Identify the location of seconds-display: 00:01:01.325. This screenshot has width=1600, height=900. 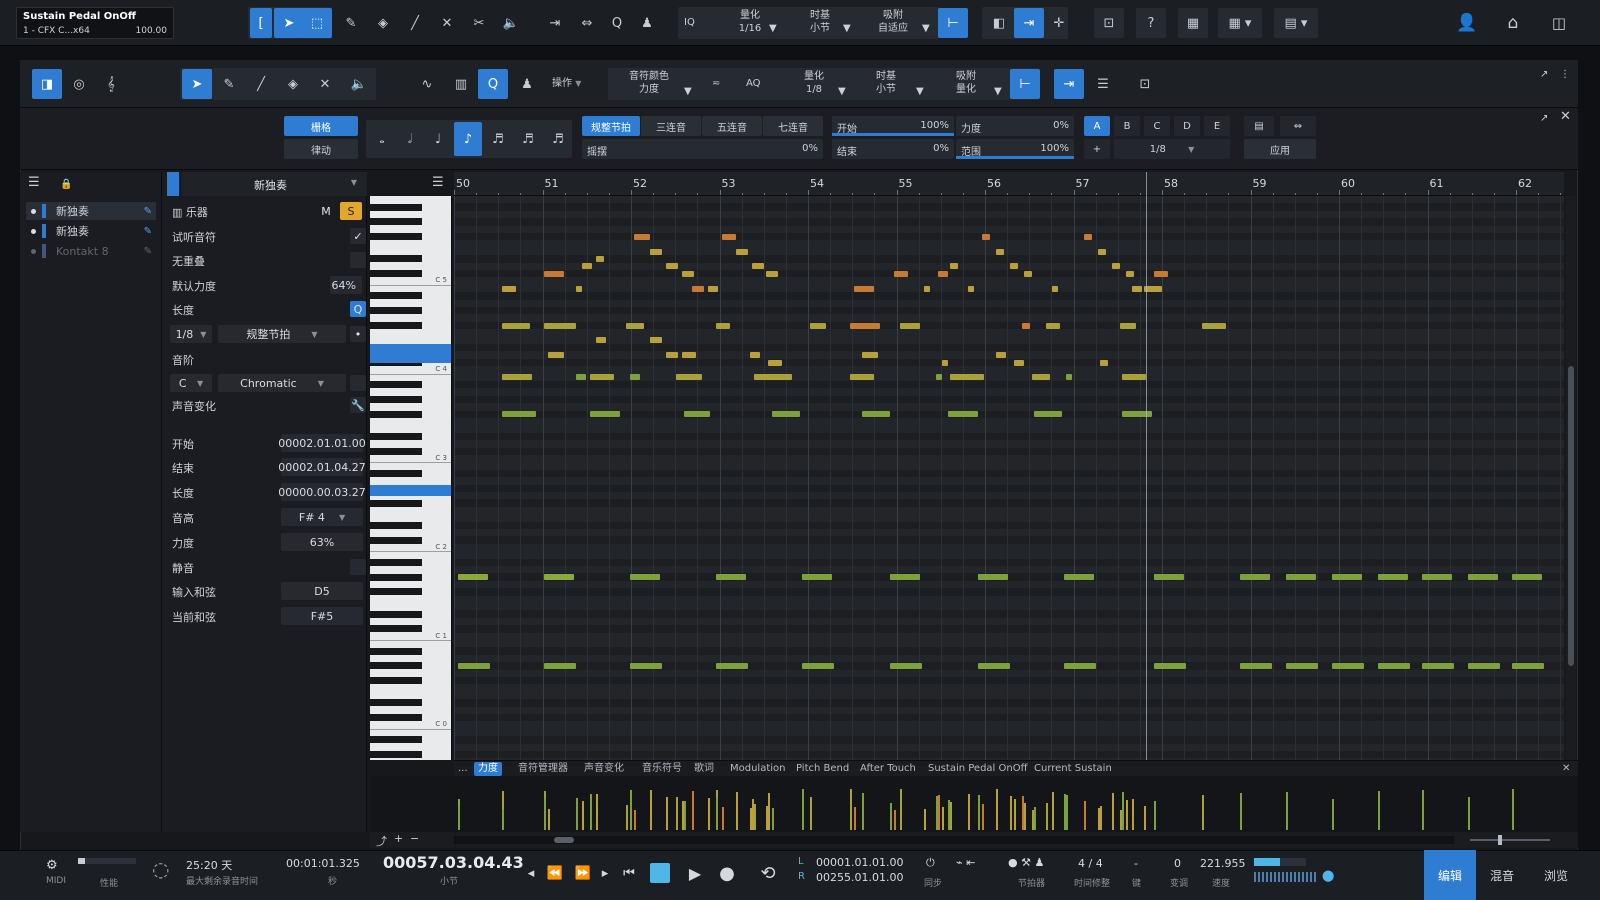
(323, 863).